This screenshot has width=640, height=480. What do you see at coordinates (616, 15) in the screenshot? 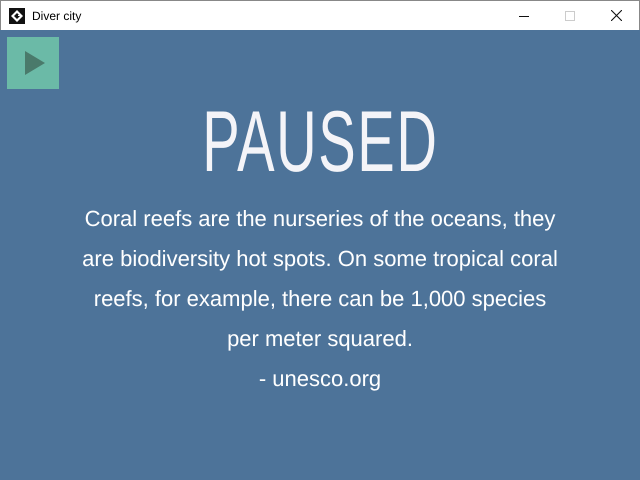
I see `close-icon` at bounding box center [616, 15].